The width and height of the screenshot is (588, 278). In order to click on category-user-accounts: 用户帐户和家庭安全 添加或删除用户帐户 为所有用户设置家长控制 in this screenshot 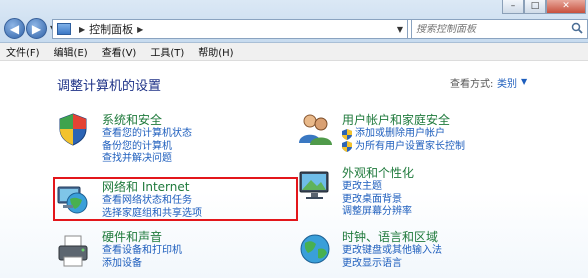, I will do `click(403, 133)`.